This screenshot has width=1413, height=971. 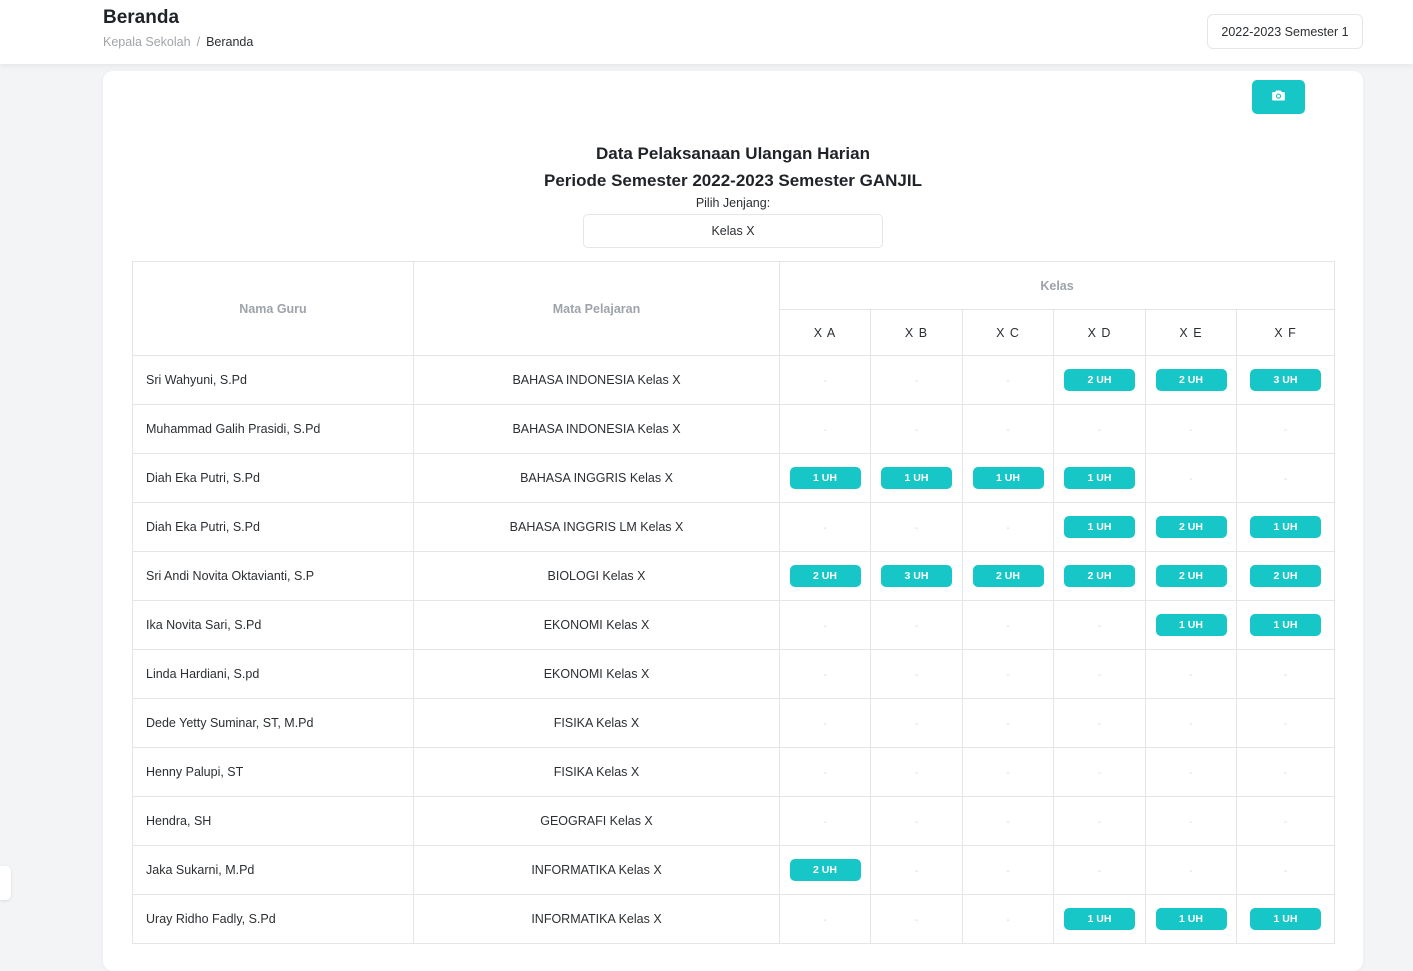 I want to click on header-class-xc: X C, so click(x=1008, y=332).